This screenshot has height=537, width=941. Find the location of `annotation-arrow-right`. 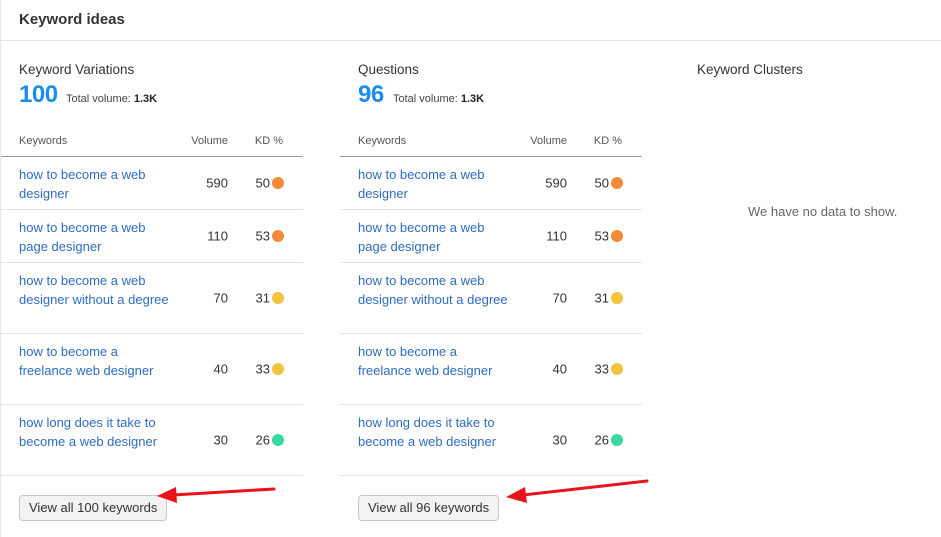

annotation-arrow-right is located at coordinates (577, 491).